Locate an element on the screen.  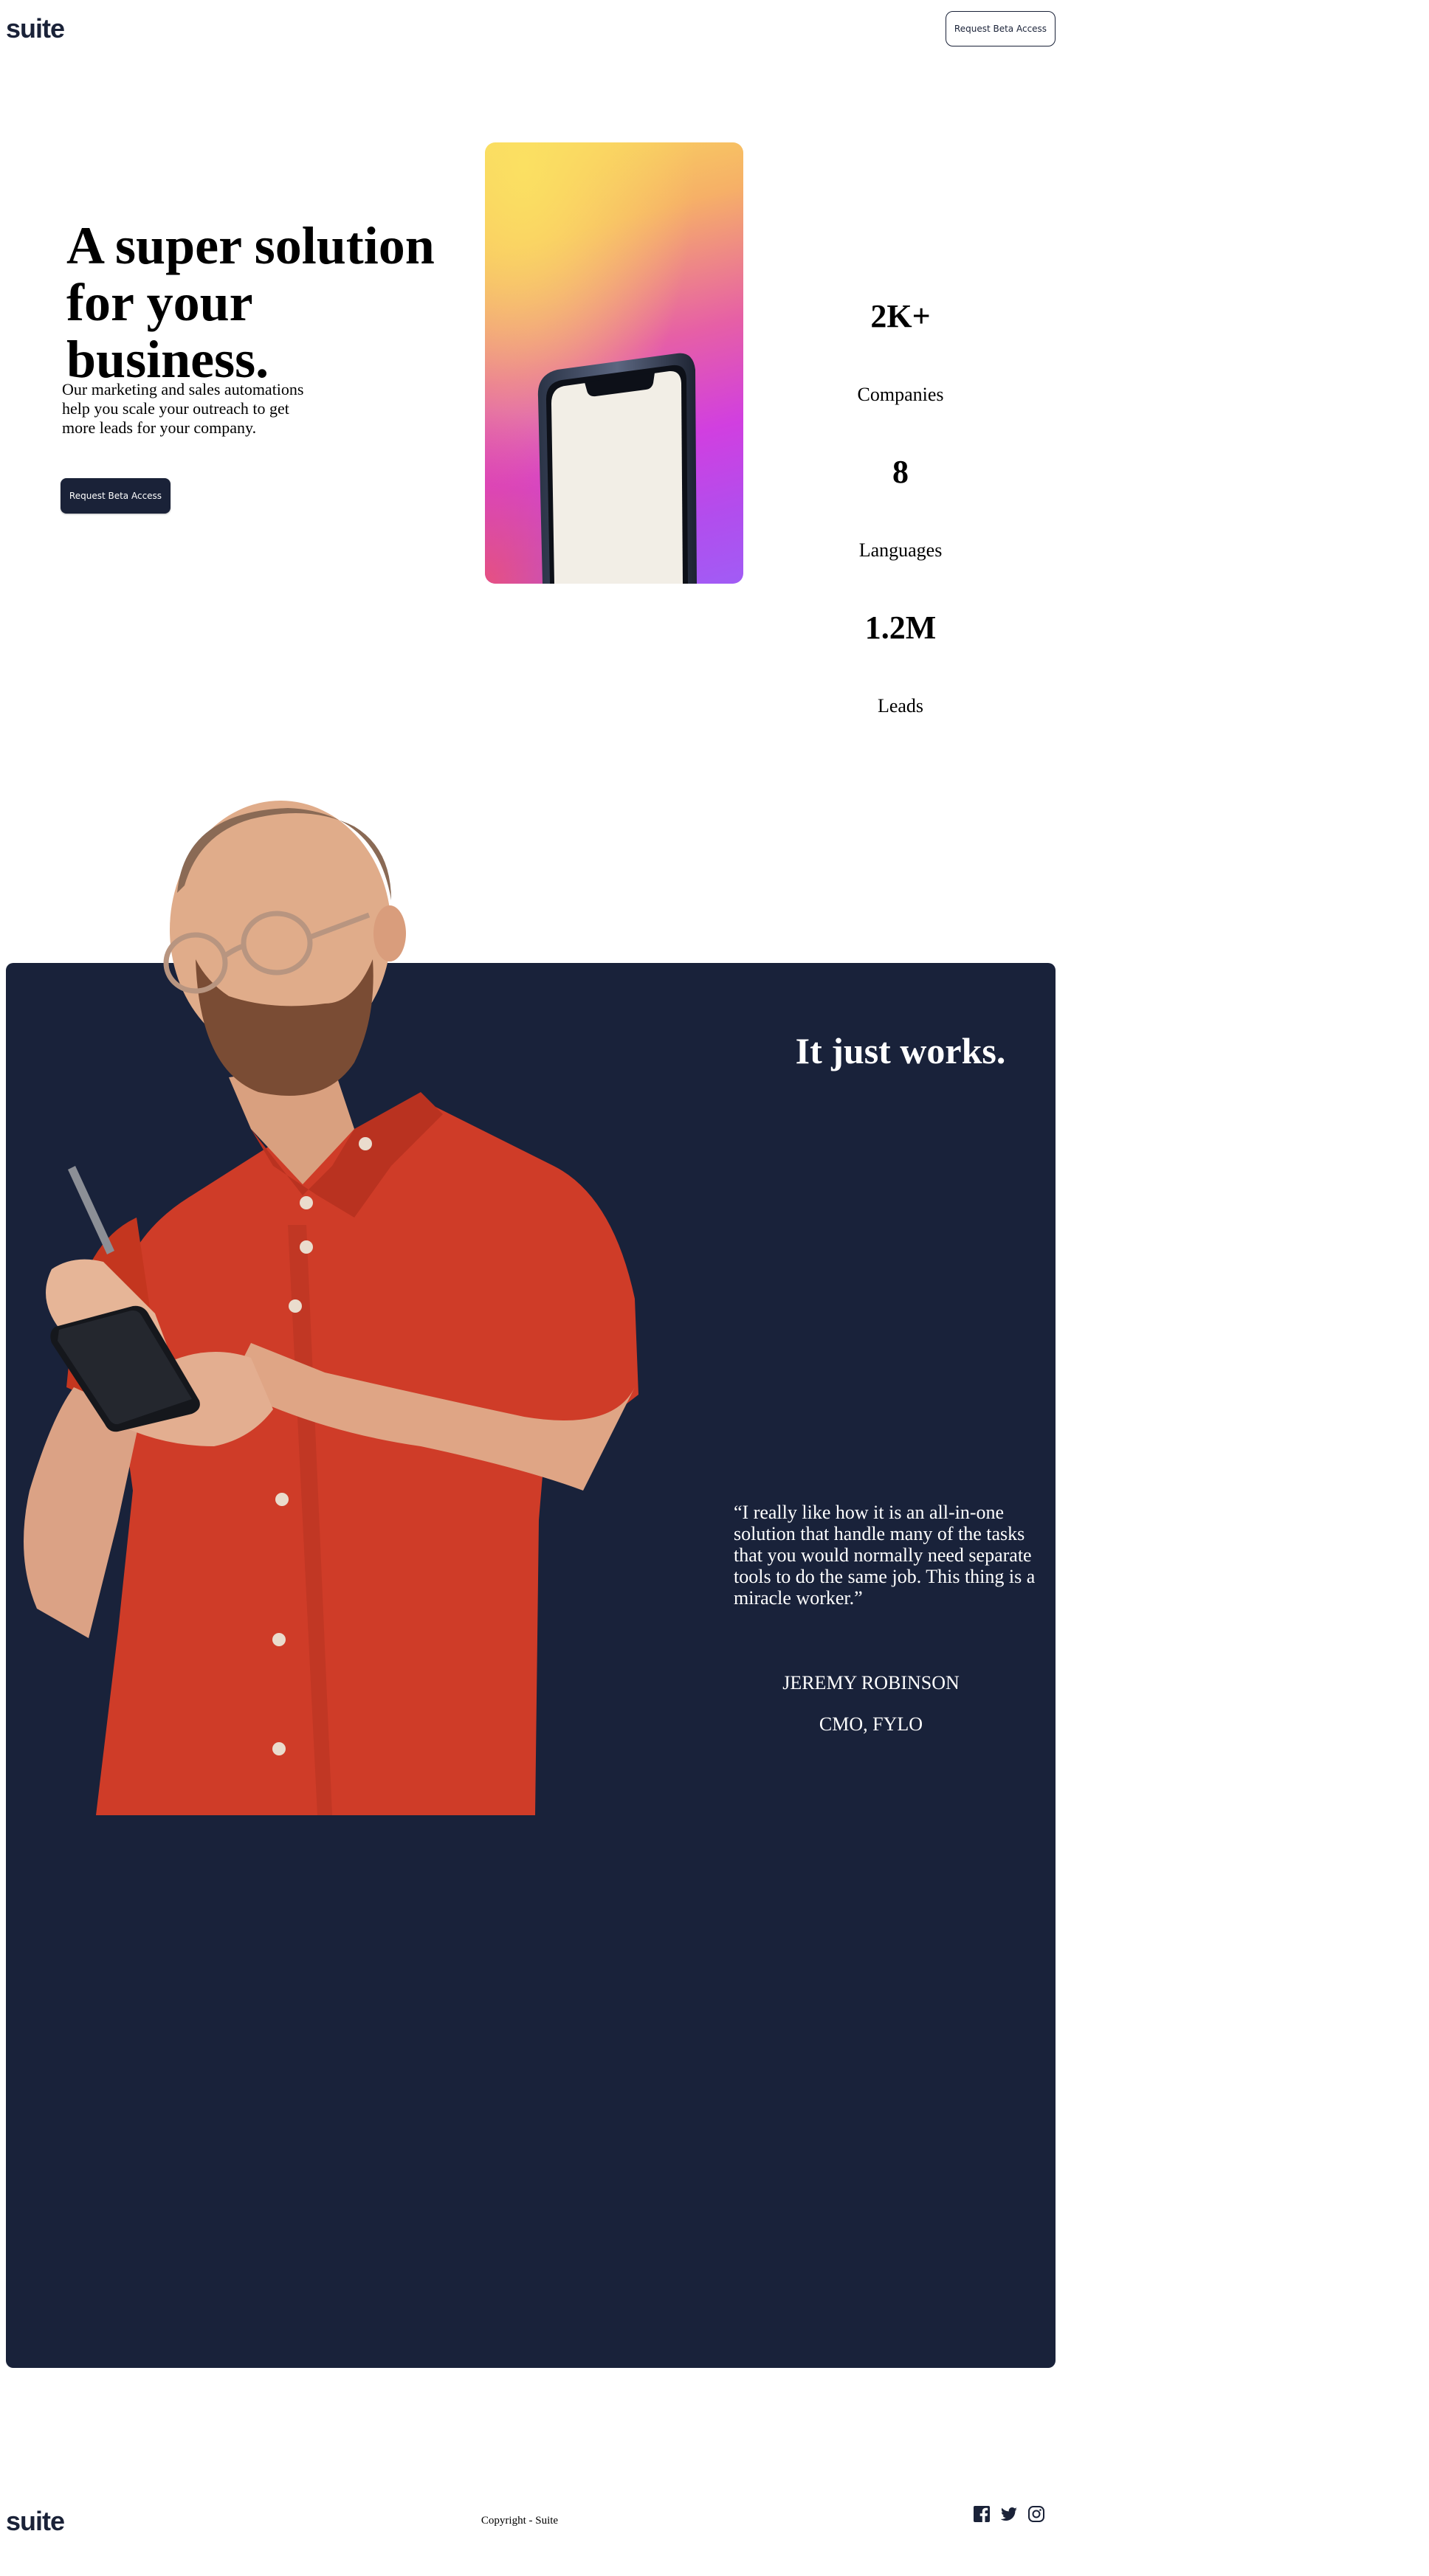
hero-title: A super solution for your business. is located at coordinates (266, 303).